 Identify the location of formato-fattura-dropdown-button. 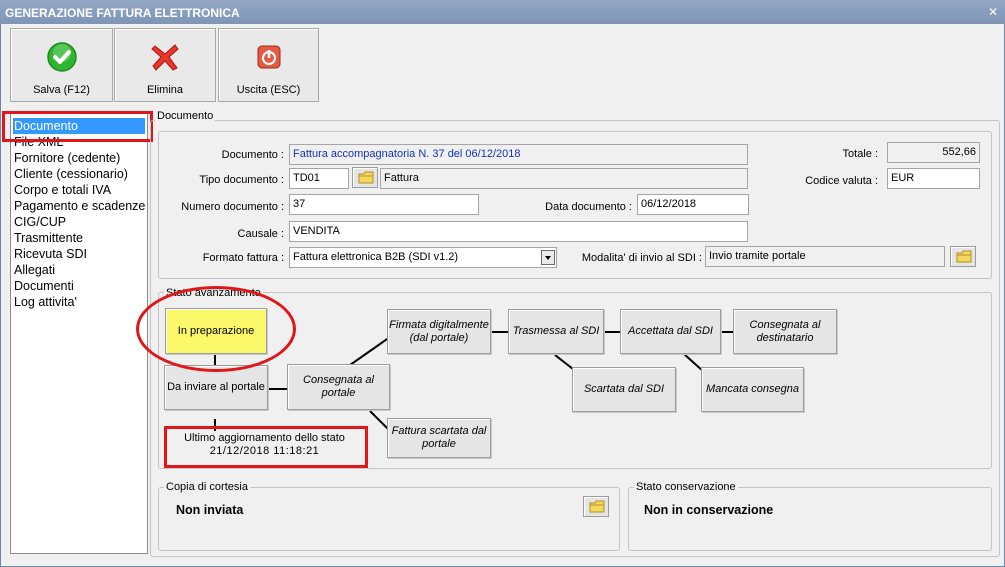
(548, 257).